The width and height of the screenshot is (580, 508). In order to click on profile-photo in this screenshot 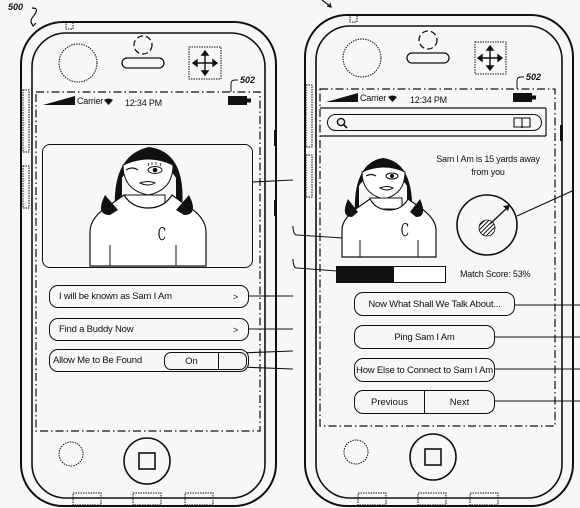, I will do `click(147, 206)`.